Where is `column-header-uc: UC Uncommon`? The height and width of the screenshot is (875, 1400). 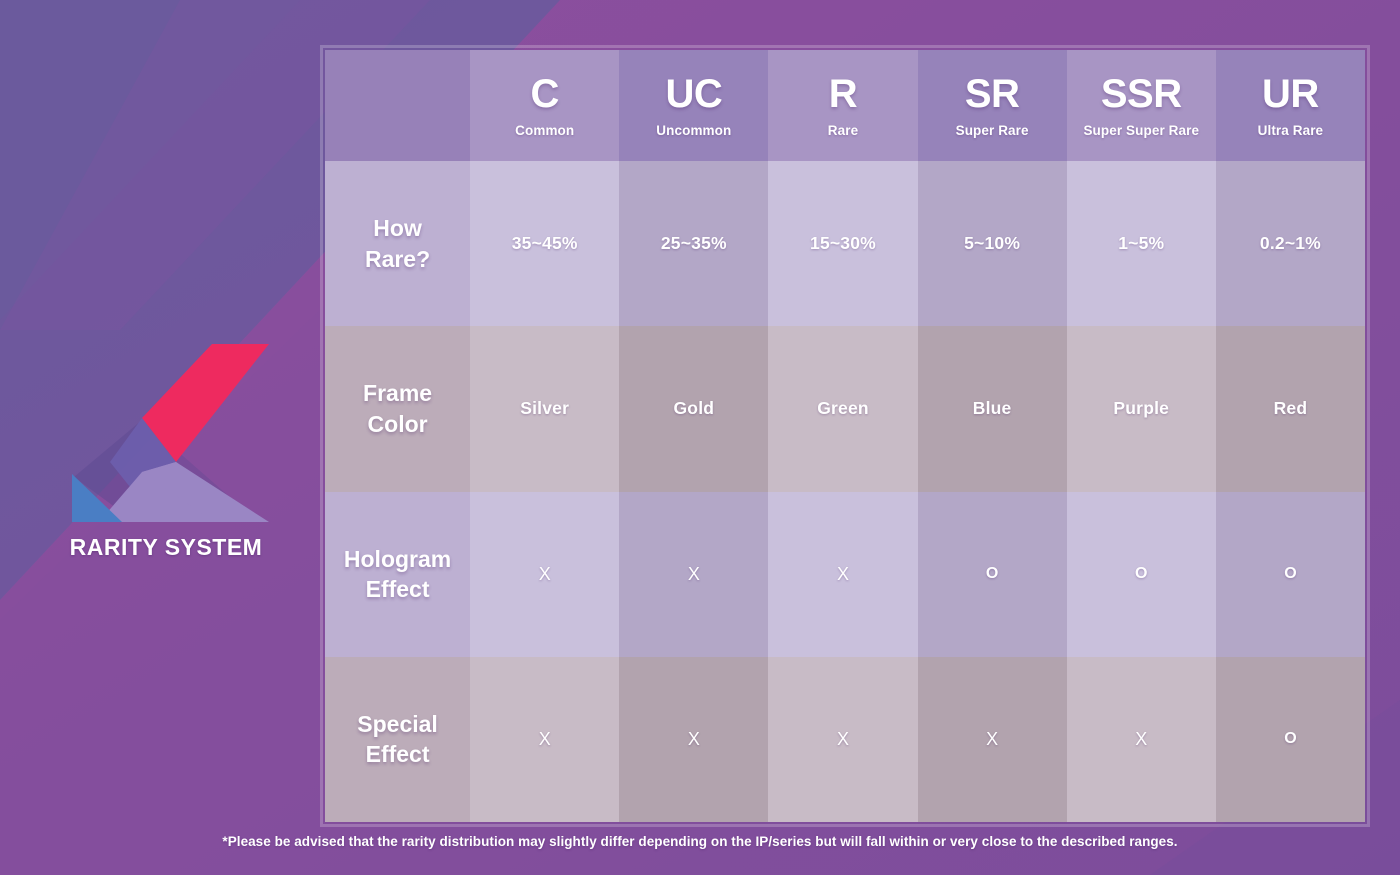
column-header-uc: UC Uncommon is located at coordinates (694, 106).